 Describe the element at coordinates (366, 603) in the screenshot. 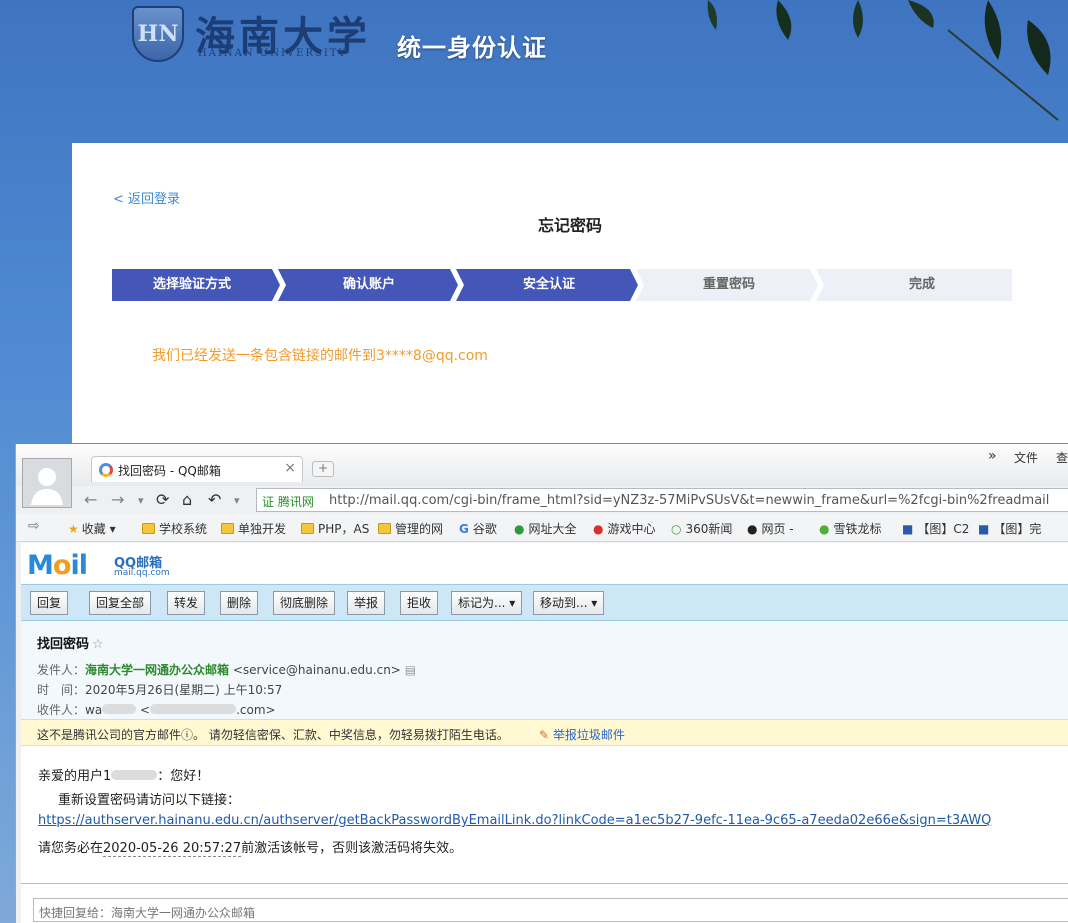

I see `report-button: 举报` at that location.